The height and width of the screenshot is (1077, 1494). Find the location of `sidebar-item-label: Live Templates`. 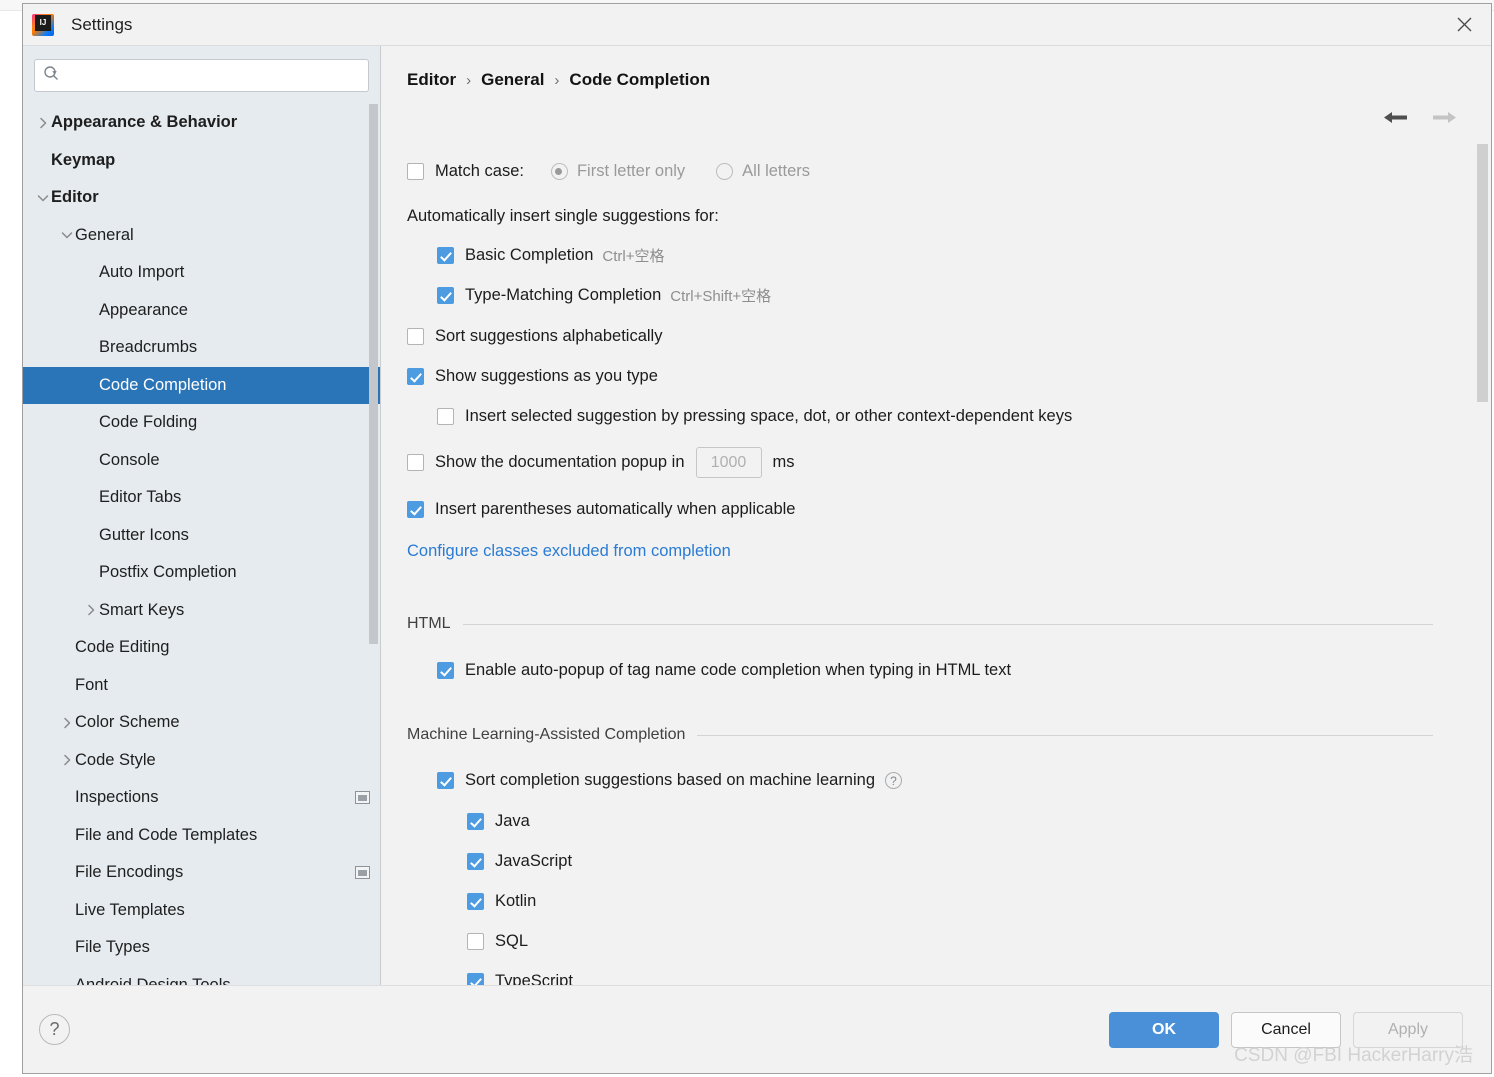

sidebar-item-label: Live Templates is located at coordinates (130, 909).